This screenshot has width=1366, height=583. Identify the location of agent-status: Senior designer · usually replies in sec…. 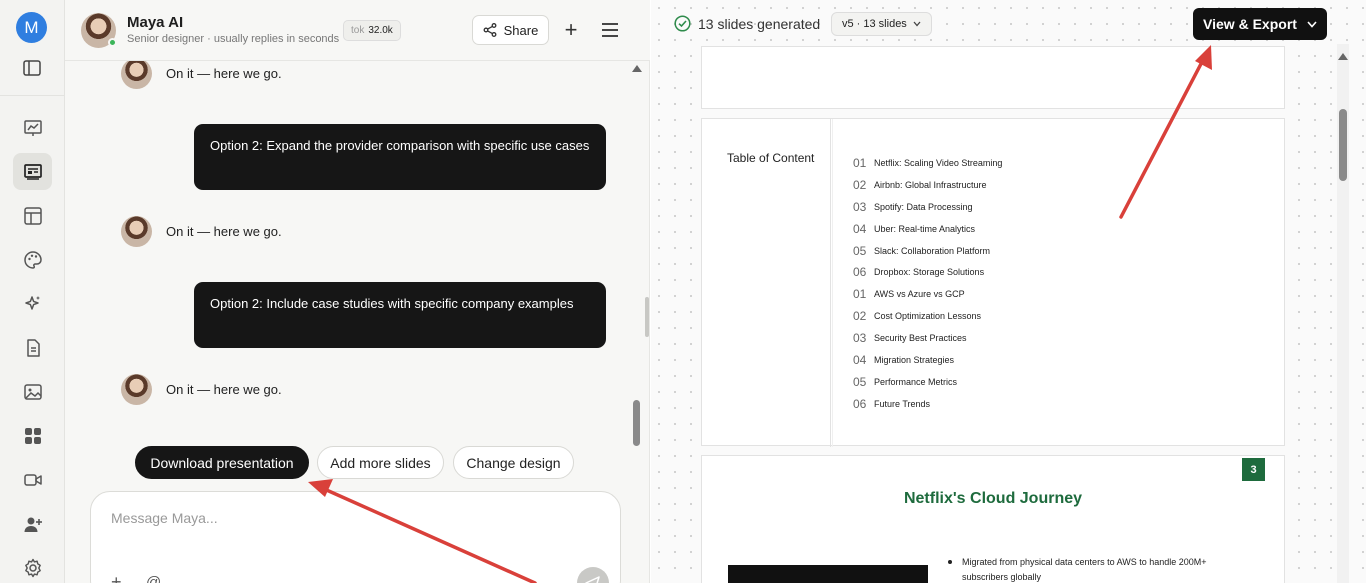
(233, 39).